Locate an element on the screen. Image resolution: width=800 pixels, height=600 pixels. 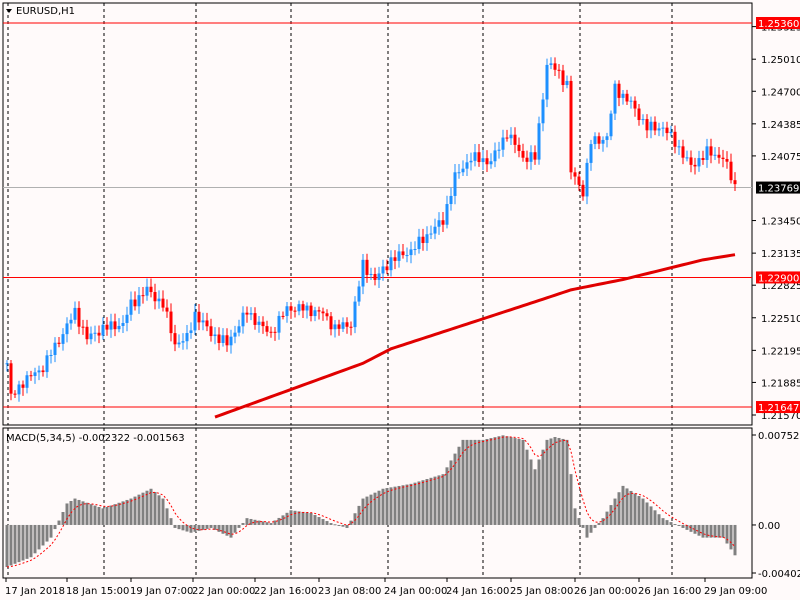
dropdown-triangle-icon is located at coordinates (9, 11).